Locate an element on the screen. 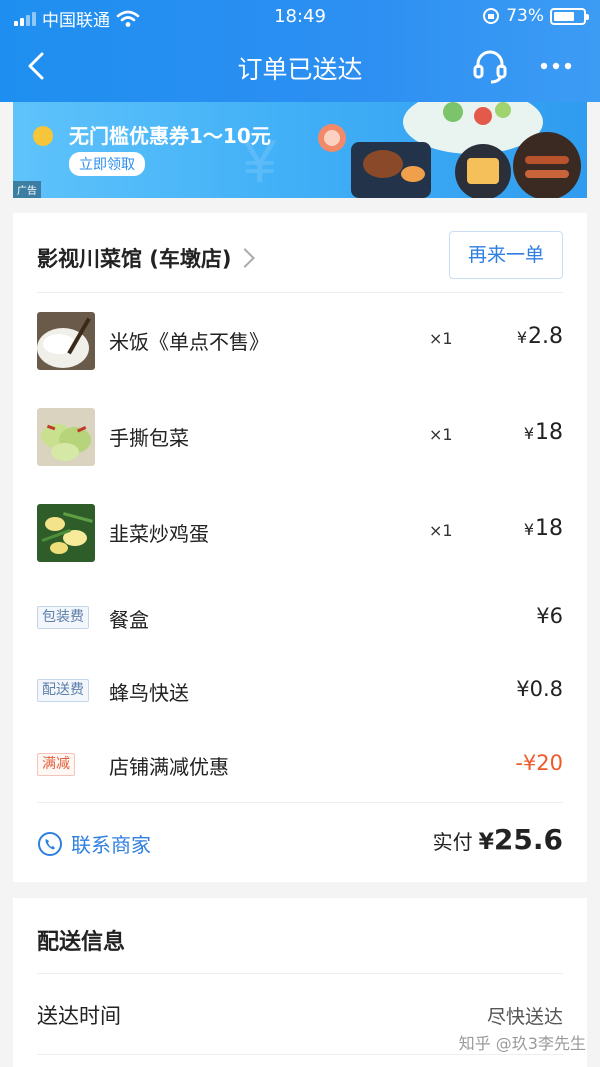 This screenshot has width=600, height=1067. fee-tag: 配送费 is located at coordinates (63, 690).